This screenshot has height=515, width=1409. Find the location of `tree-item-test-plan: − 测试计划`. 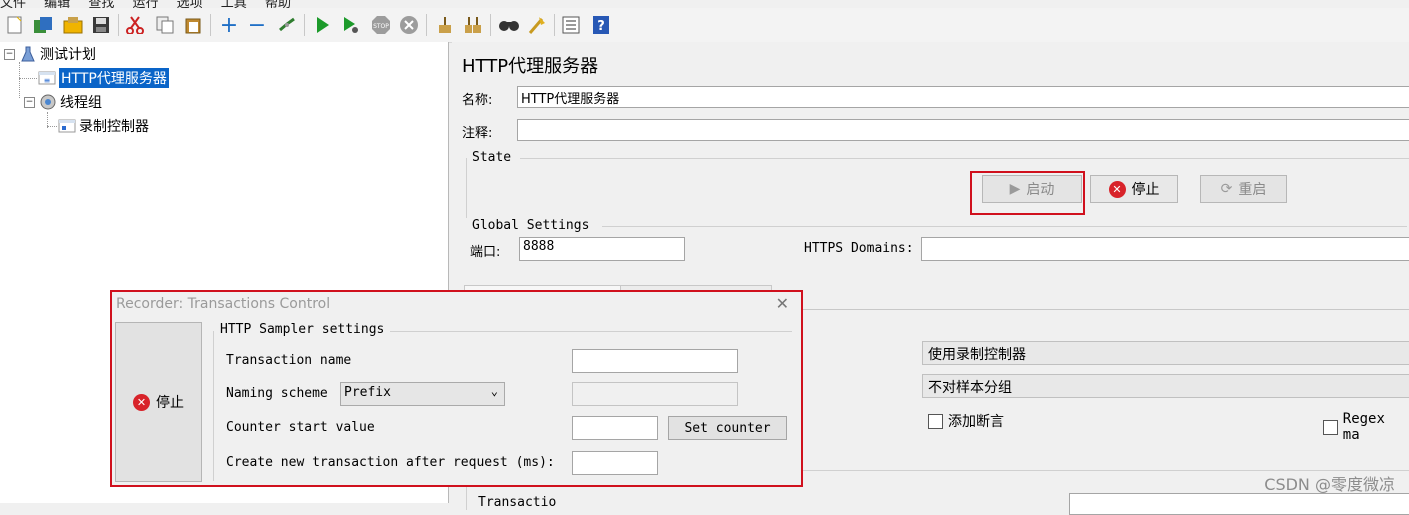

tree-item-test-plan: − 测试计划 is located at coordinates (50, 54).